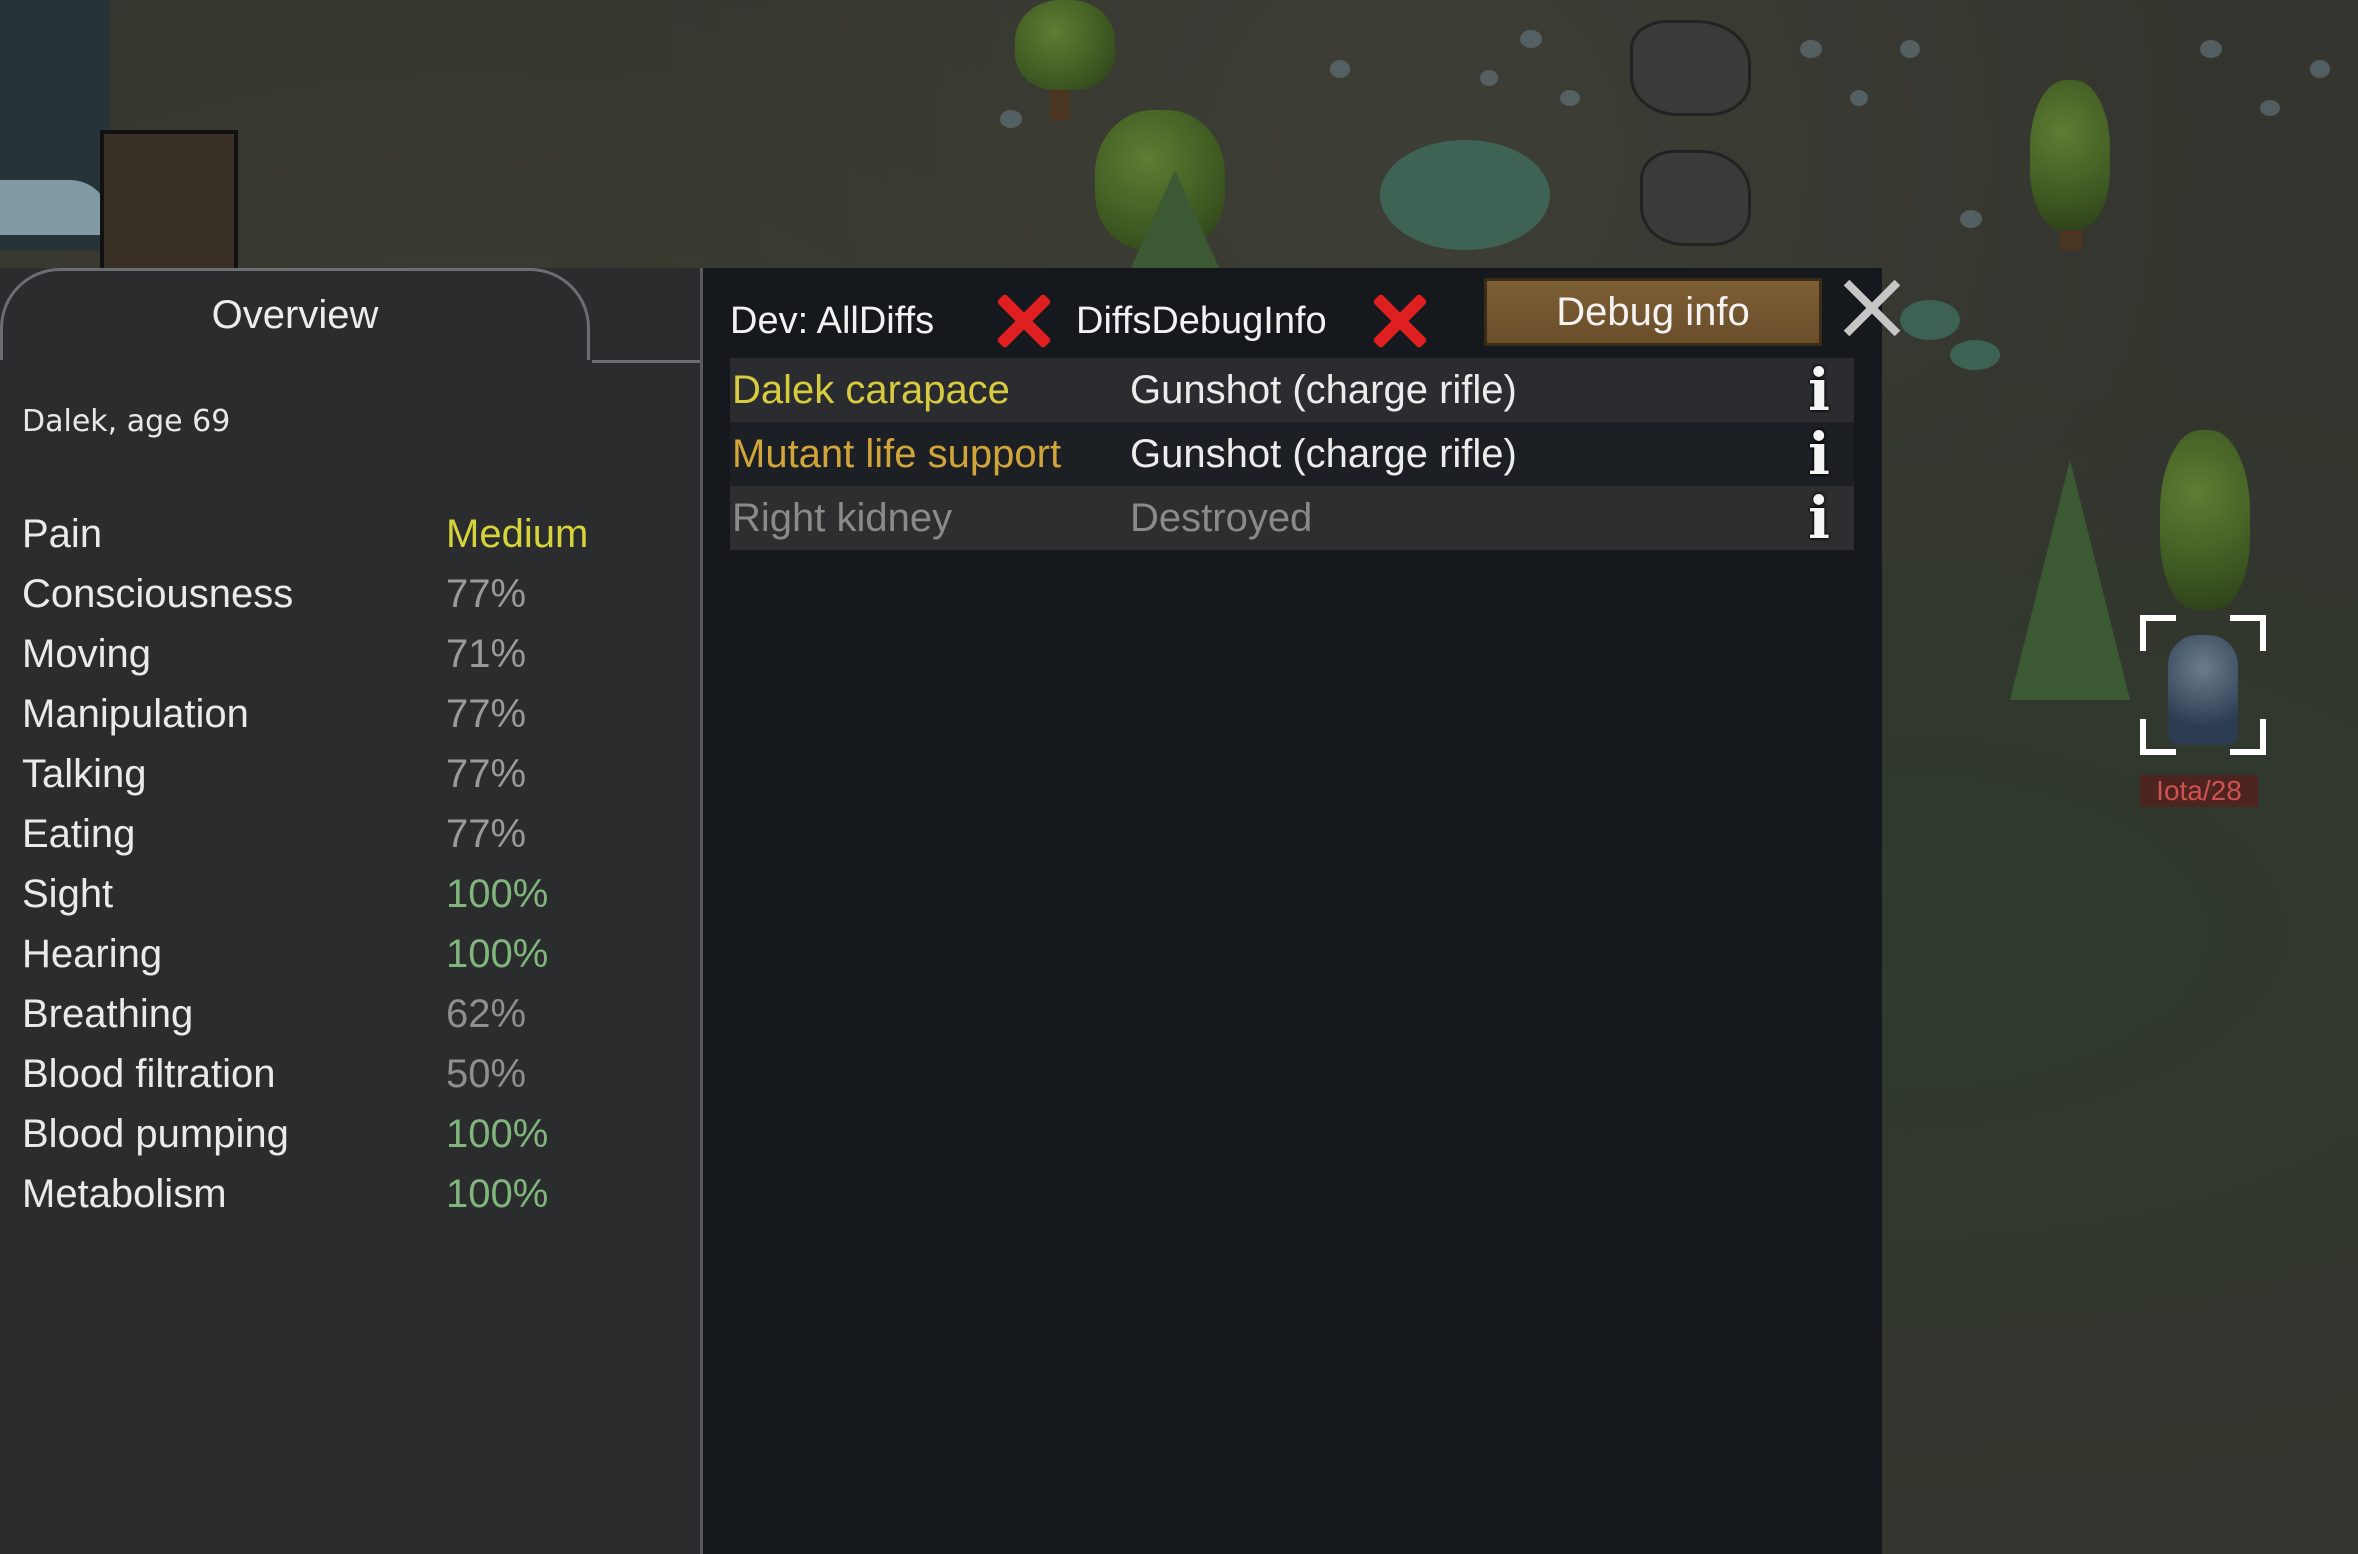  What do you see at coordinates (135, 714) in the screenshot?
I see `capacity-name: Manipulation` at bounding box center [135, 714].